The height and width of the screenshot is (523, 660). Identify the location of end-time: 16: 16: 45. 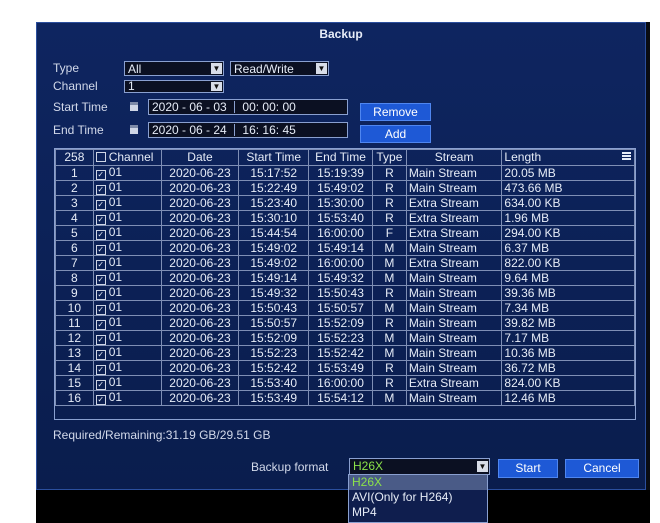
(269, 130).